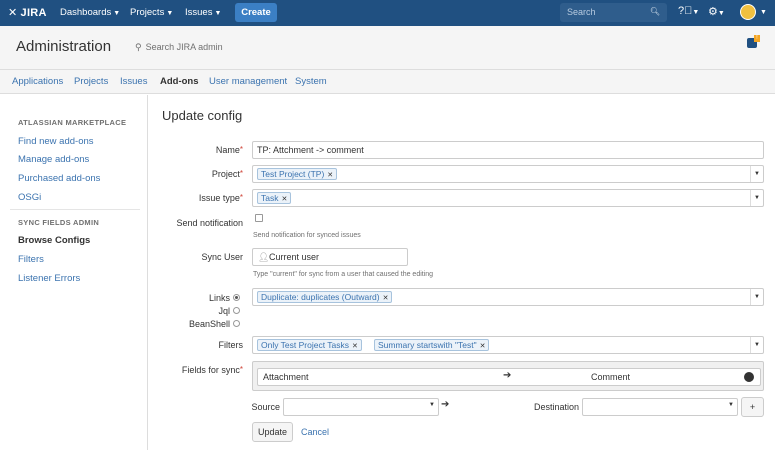 Image resolution: width=775 pixels, height=450 pixels. I want to click on search-icon: 🔍︎, so click(654, 11).